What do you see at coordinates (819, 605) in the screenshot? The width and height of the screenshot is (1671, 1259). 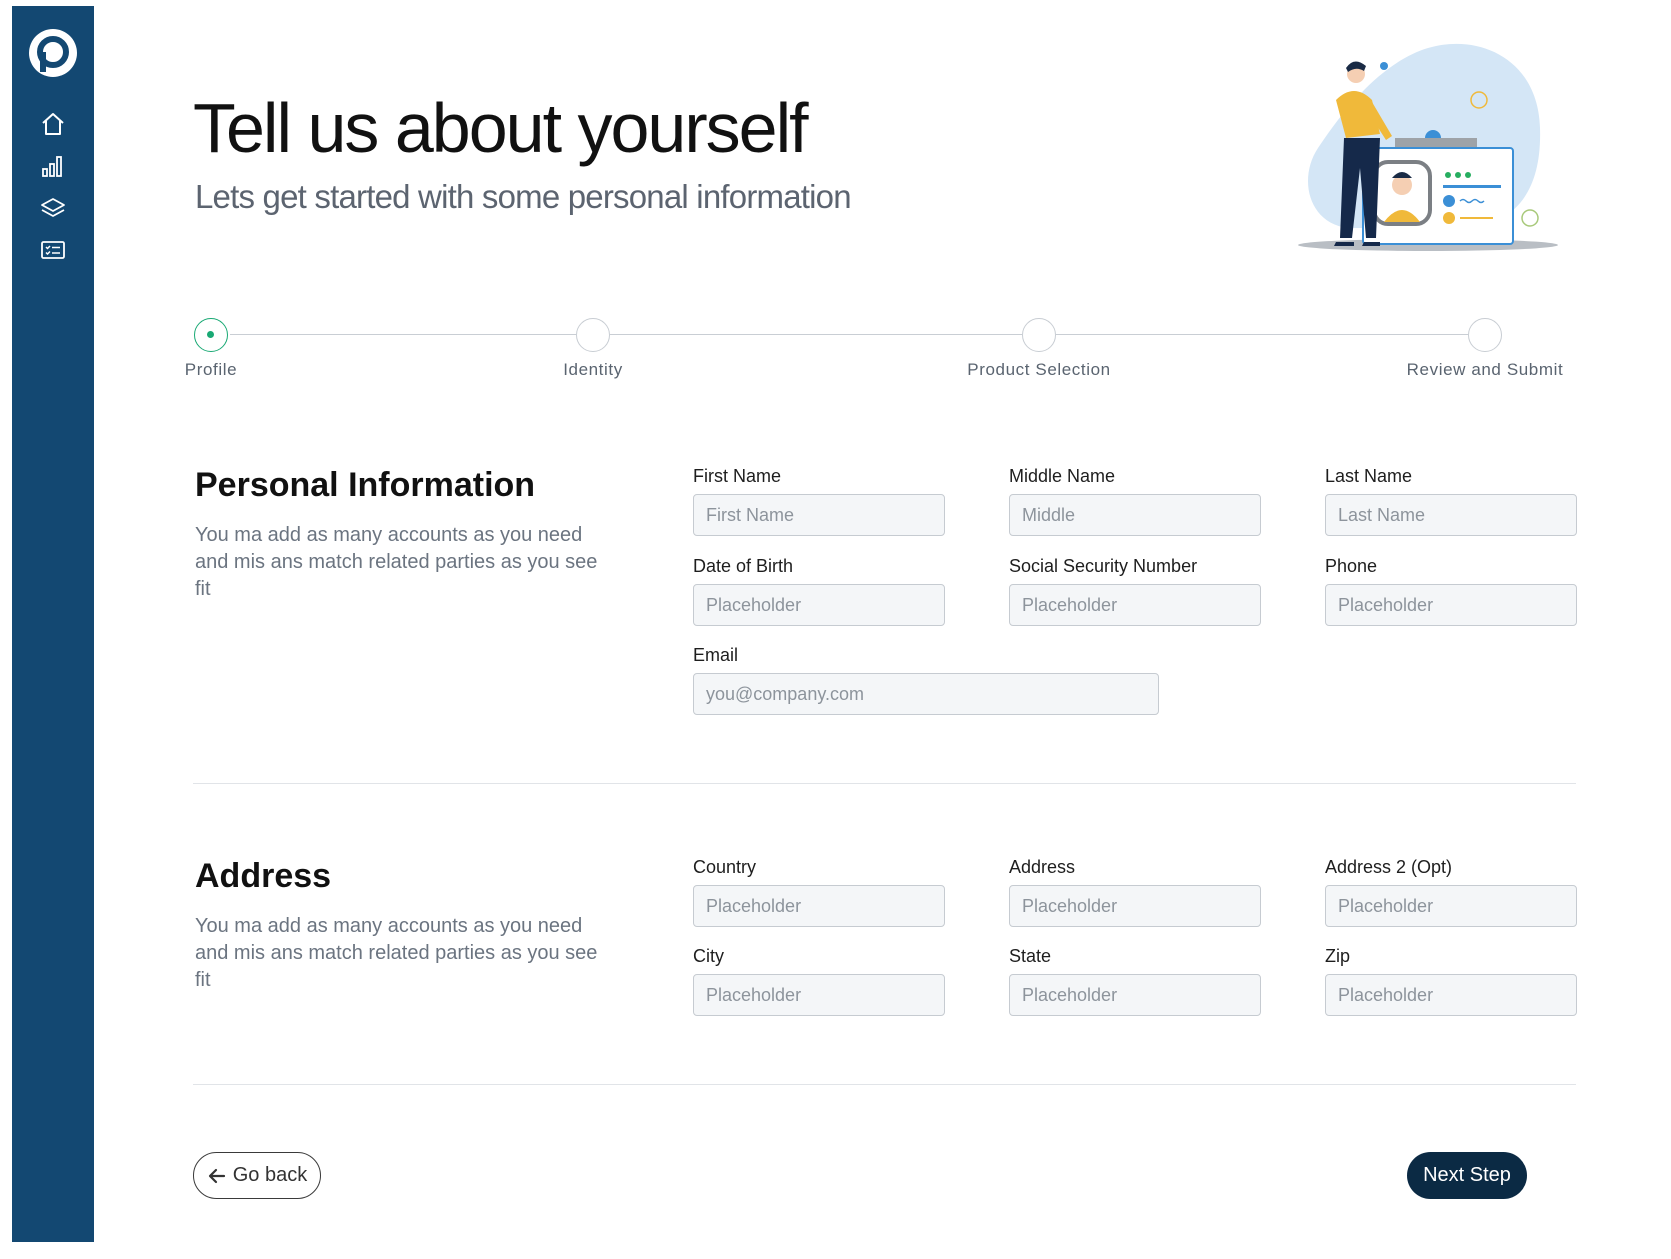 I see `dob-input` at bounding box center [819, 605].